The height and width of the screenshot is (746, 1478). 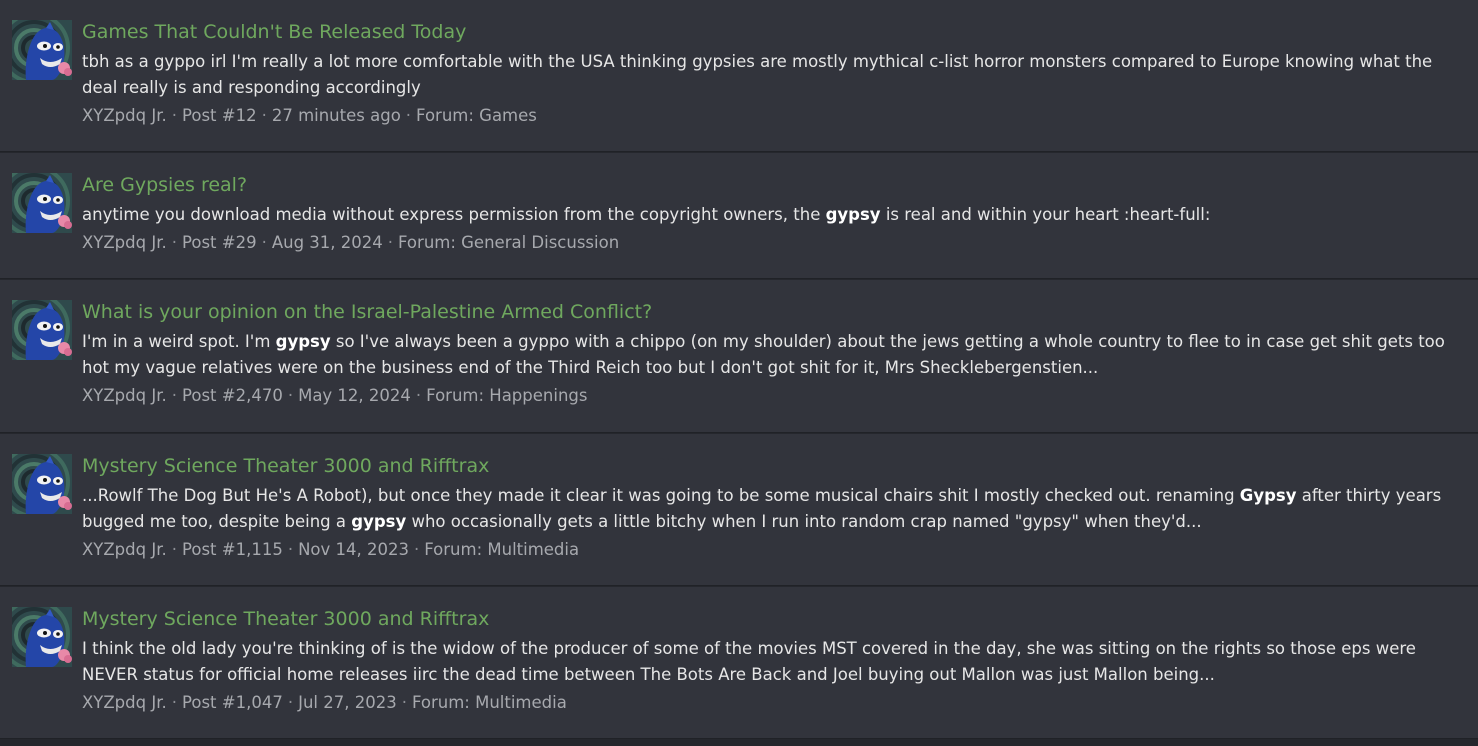 What do you see at coordinates (354, 549) in the screenshot?
I see `post-date: Nov 14, 2023` at bounding box center [354, 549].